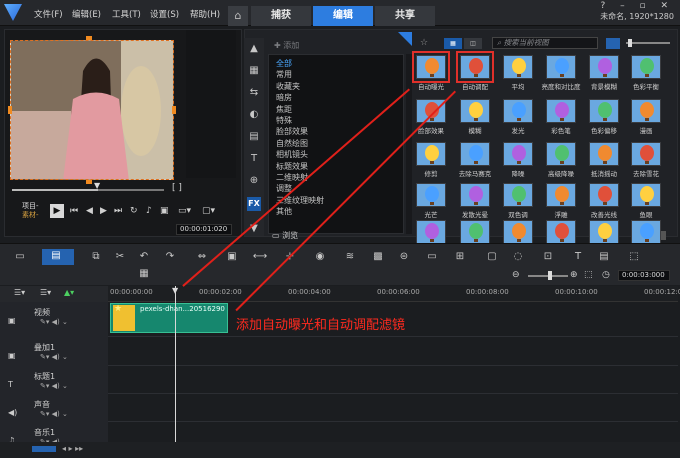 This screenshot has width=680, height=458. I want to click on thumbnail-size-knob, so click(630, 43).